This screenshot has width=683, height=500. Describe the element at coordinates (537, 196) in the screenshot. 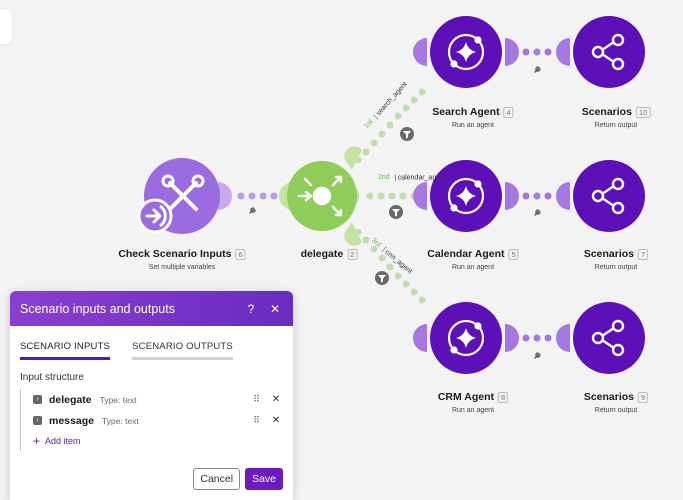

I see `connector-calendar-scenarios` at that location.